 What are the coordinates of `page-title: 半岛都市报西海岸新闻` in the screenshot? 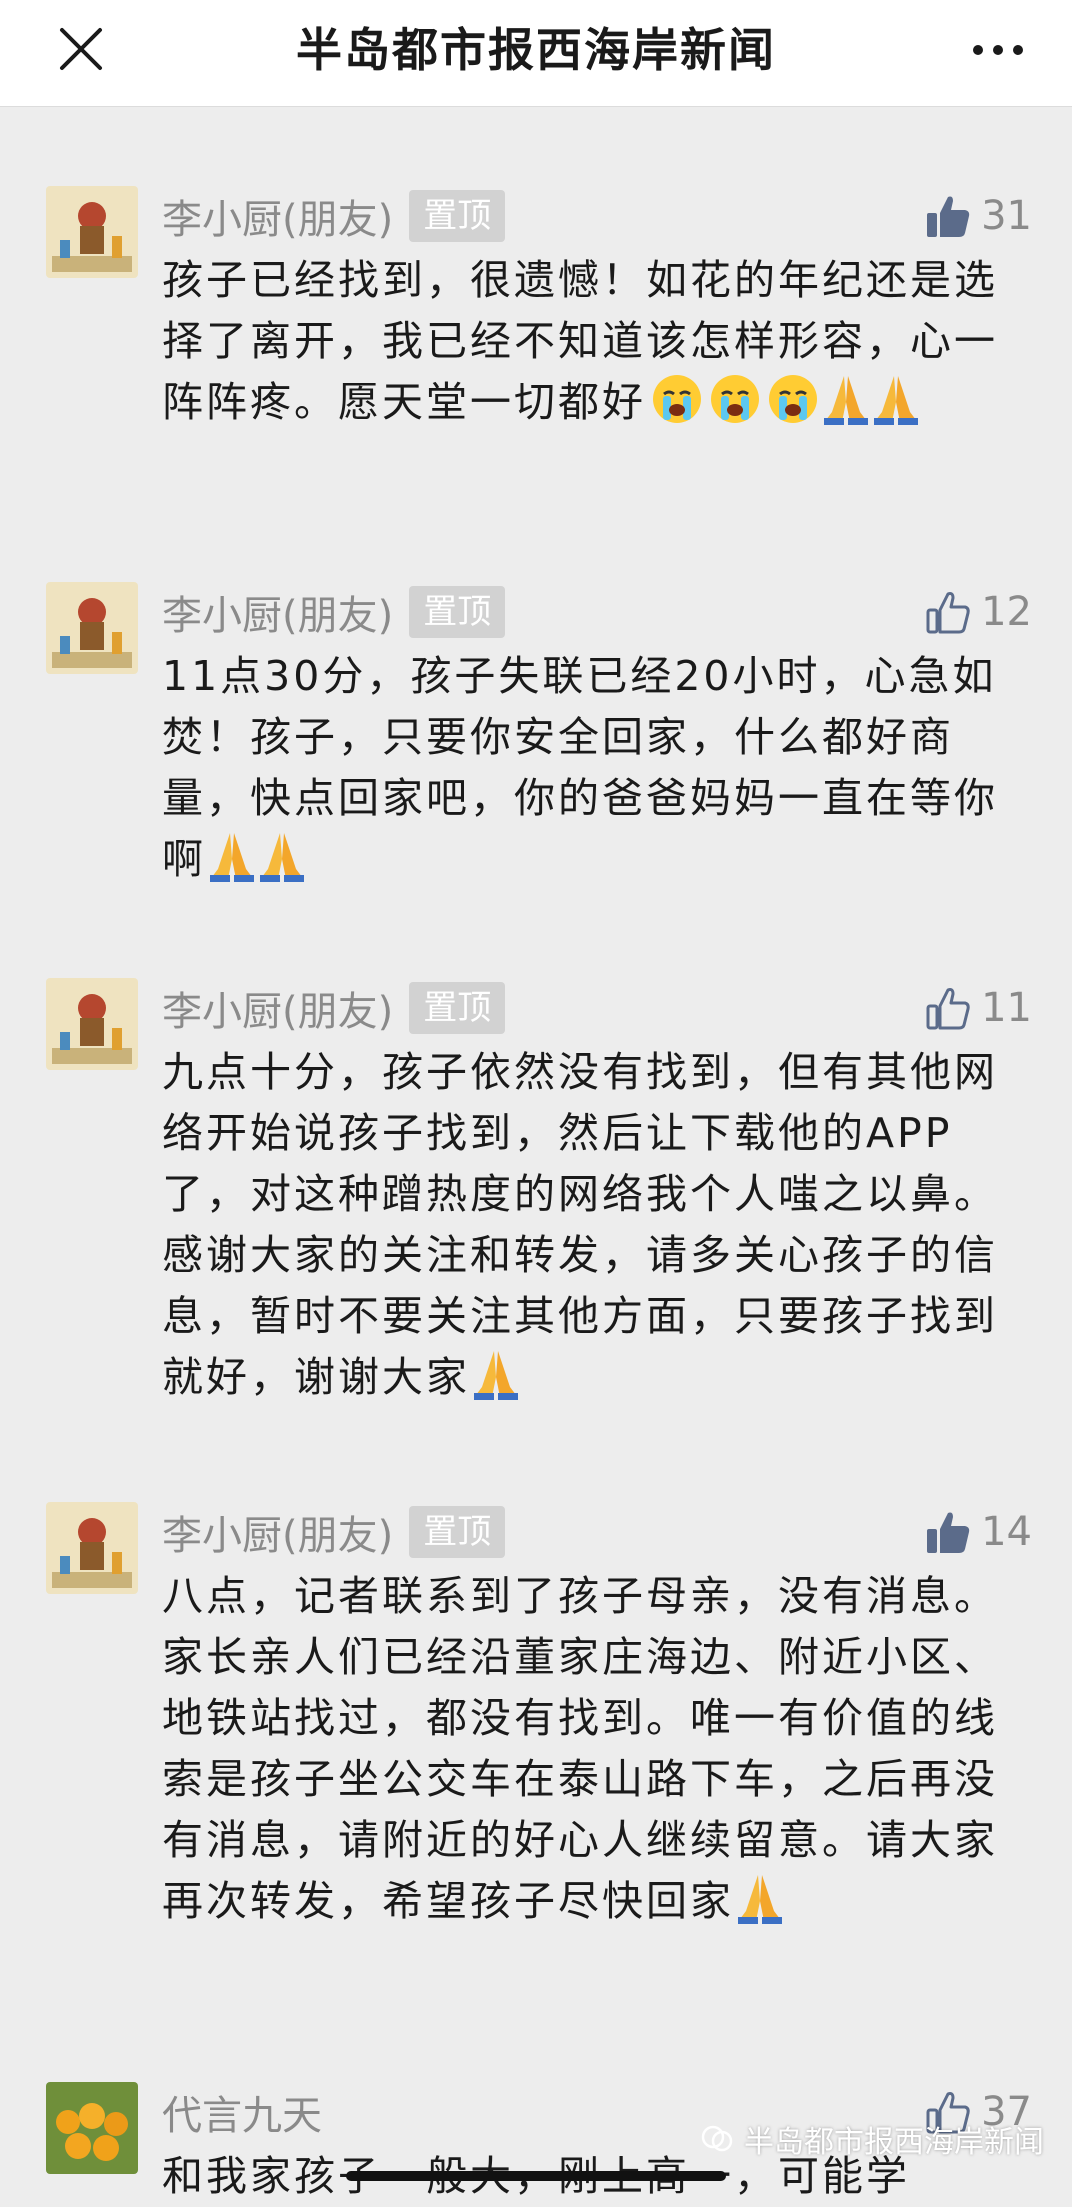 It's located at (536, 50).